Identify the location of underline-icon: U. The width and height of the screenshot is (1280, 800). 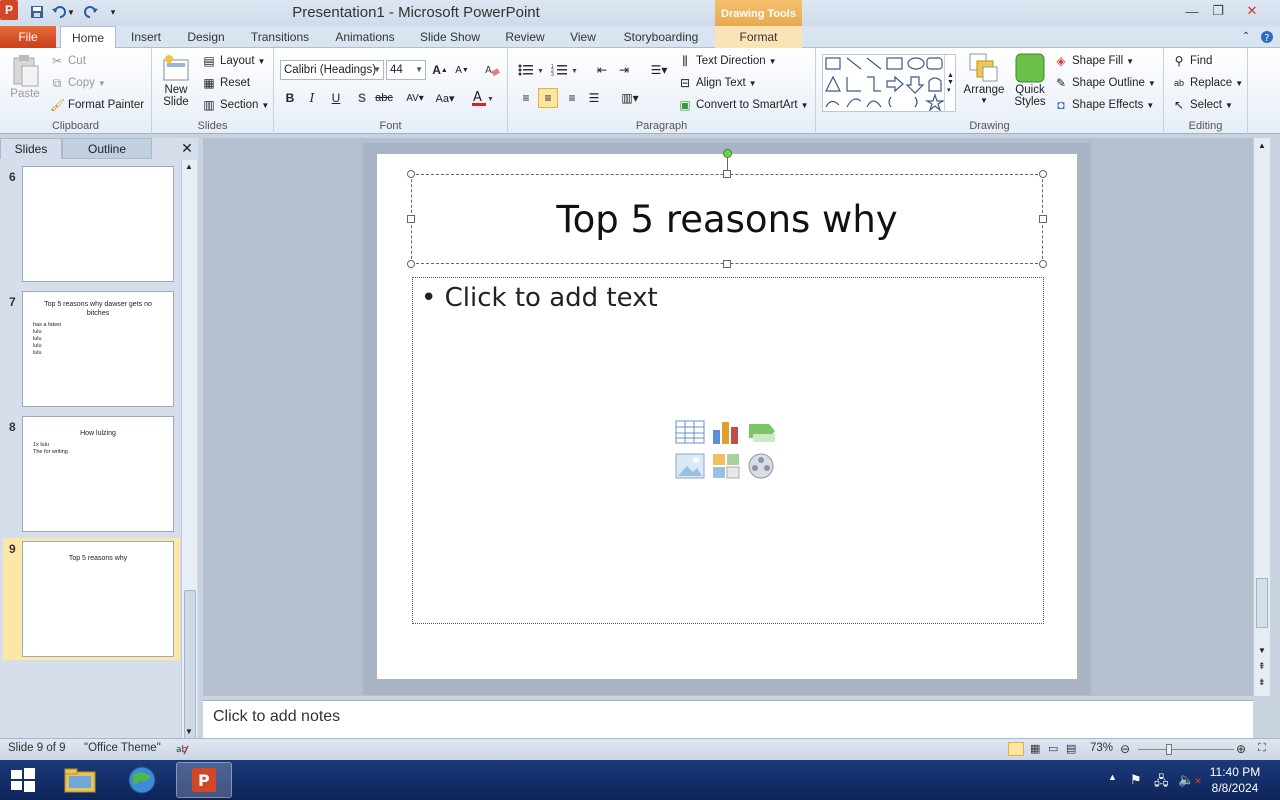
(336, 98).